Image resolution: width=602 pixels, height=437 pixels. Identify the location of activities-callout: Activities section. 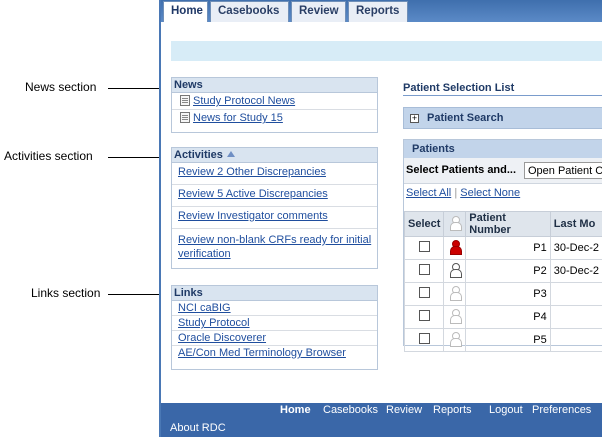
(86, 156).